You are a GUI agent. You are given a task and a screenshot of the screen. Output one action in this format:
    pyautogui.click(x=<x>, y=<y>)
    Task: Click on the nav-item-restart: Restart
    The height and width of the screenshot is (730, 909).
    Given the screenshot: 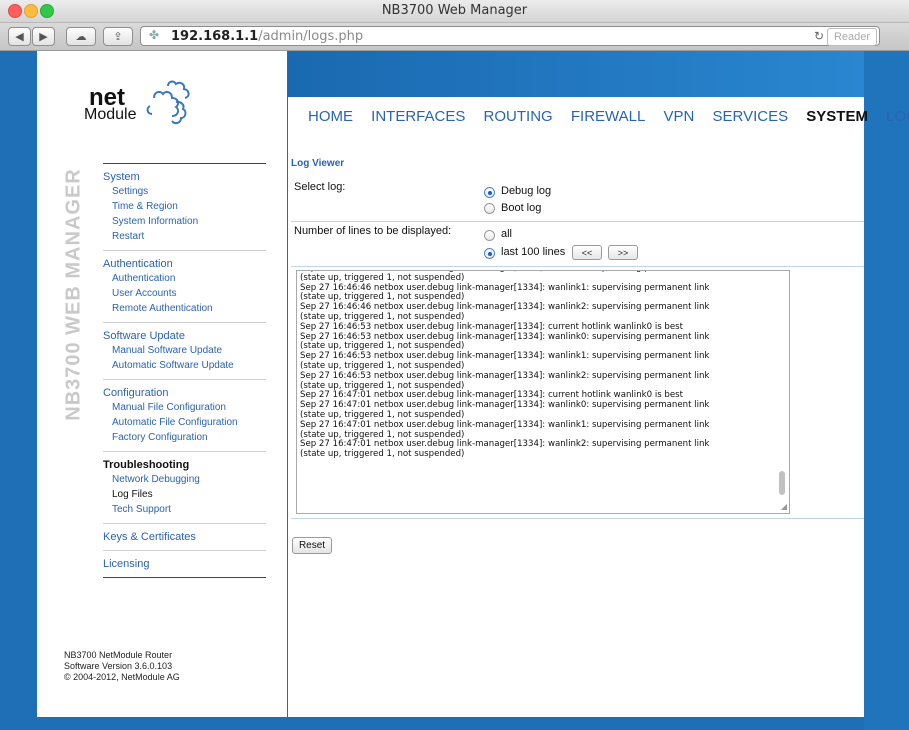 What is the action you would take?
    pyautogui.click(x=184, y=236)
    